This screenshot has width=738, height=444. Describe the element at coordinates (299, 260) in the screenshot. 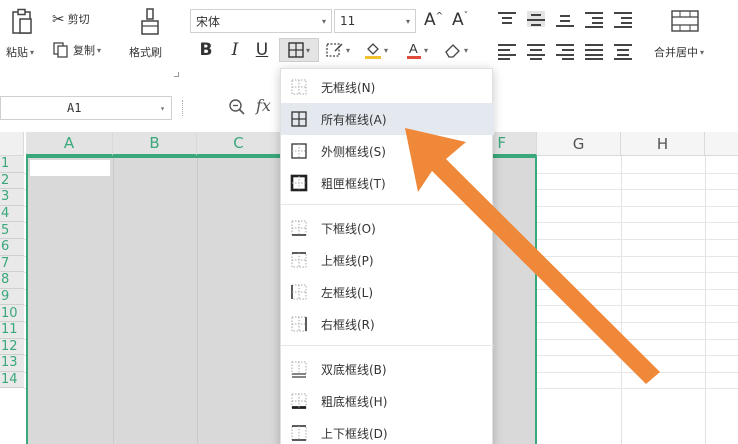

I see `top-border-icon` at that location.